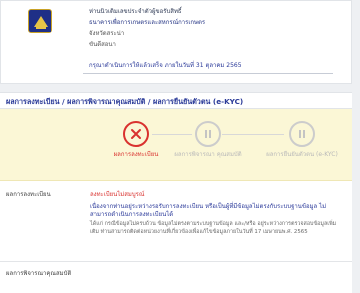  I want to click on address-line-1: ห่านนิวเดิมเลขประจำตัวผู้ขอรับสิทธิ์, so click(135, 11).